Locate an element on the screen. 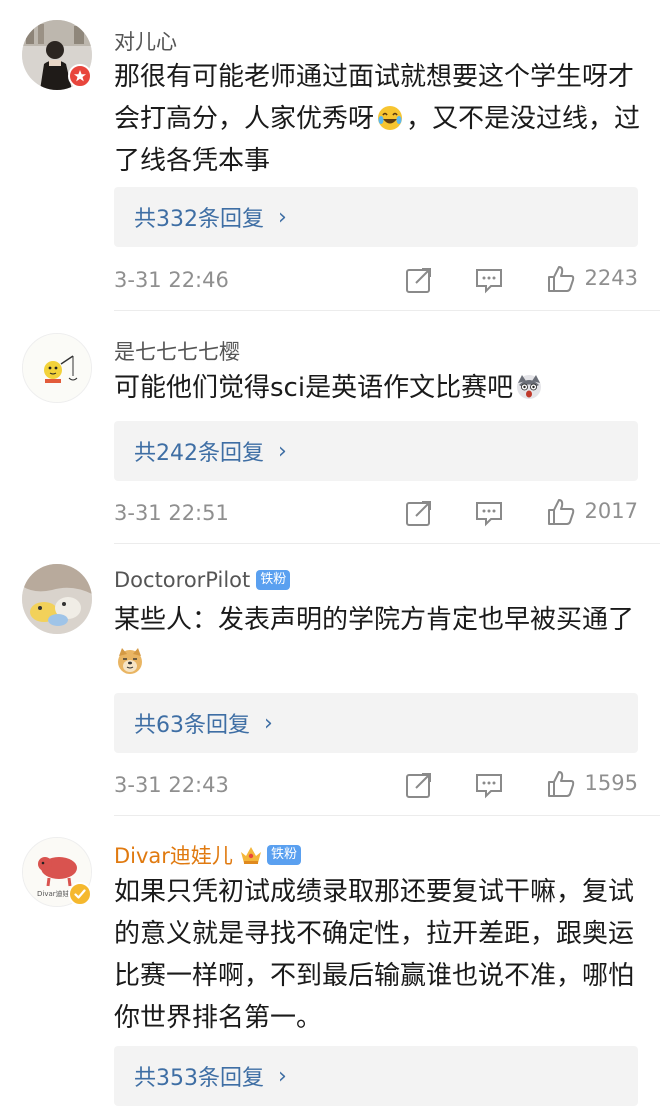  comment-meta: 3-31 22:51 2017 is located at coordinates (376, 513).